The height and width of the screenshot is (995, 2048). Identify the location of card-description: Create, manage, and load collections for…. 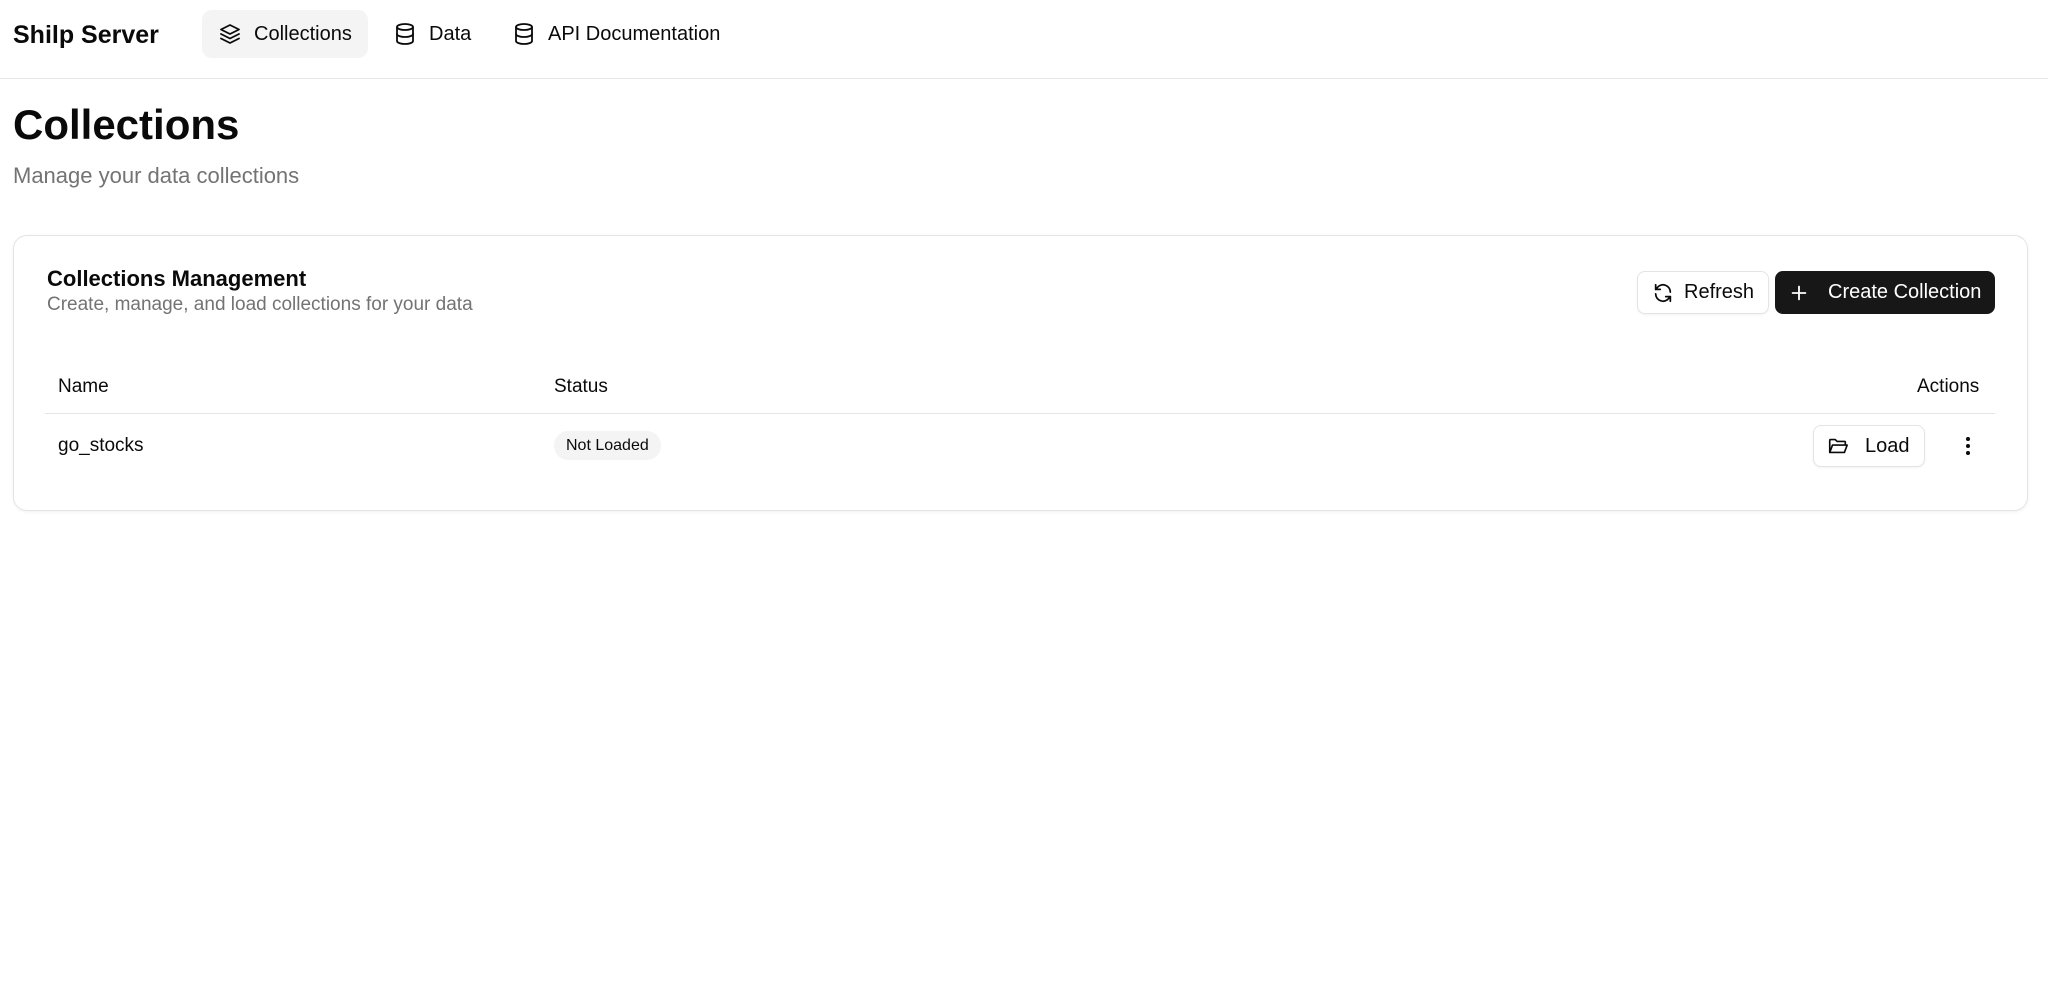
(260, 304).